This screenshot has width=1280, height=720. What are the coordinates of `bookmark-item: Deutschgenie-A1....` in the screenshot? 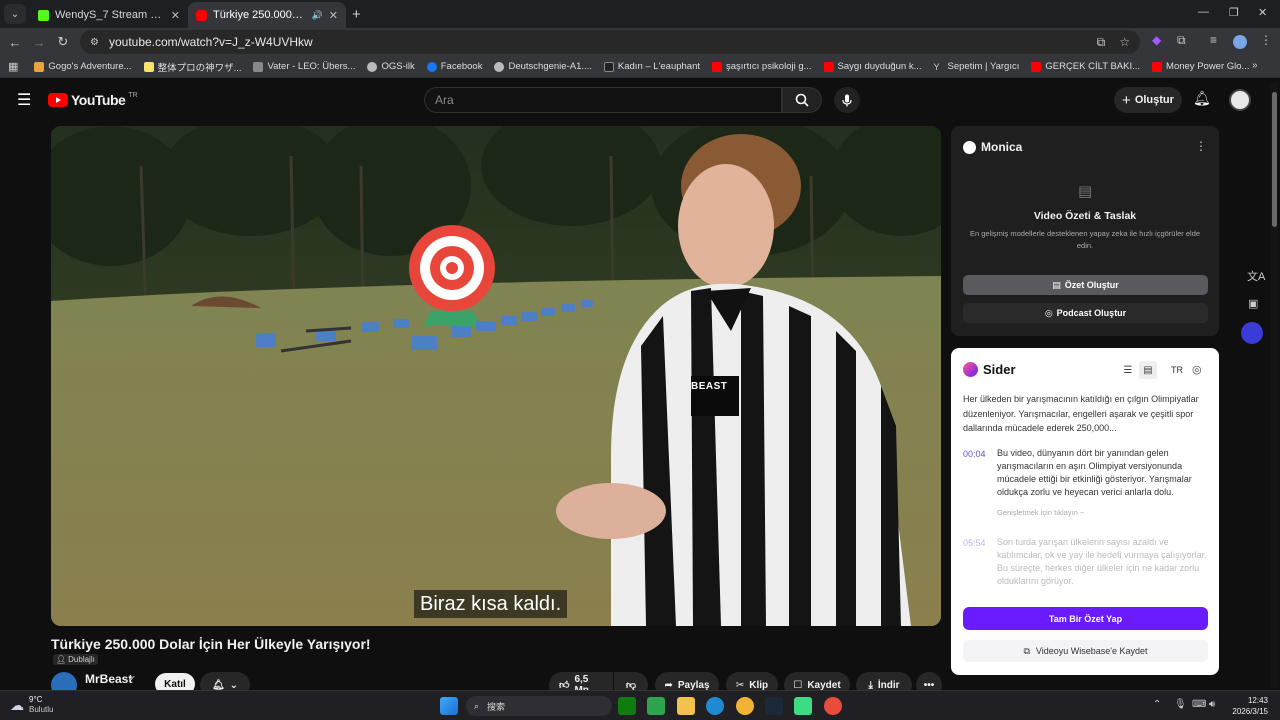 It's located at (542, 66).